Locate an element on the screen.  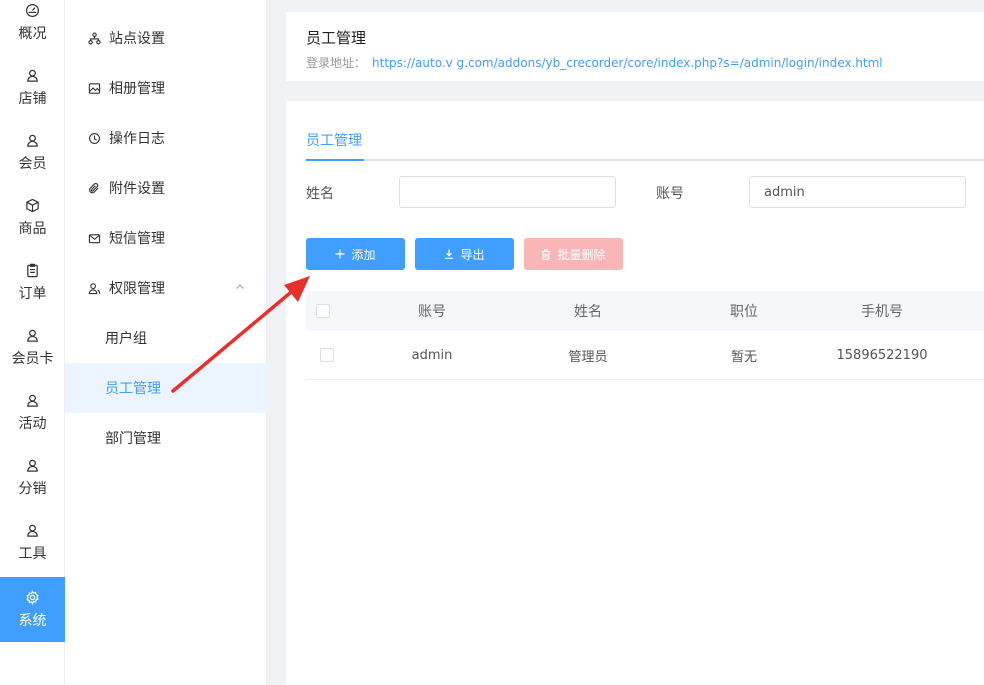
add-button-label: 添加 is located at coordinates (363, 254).